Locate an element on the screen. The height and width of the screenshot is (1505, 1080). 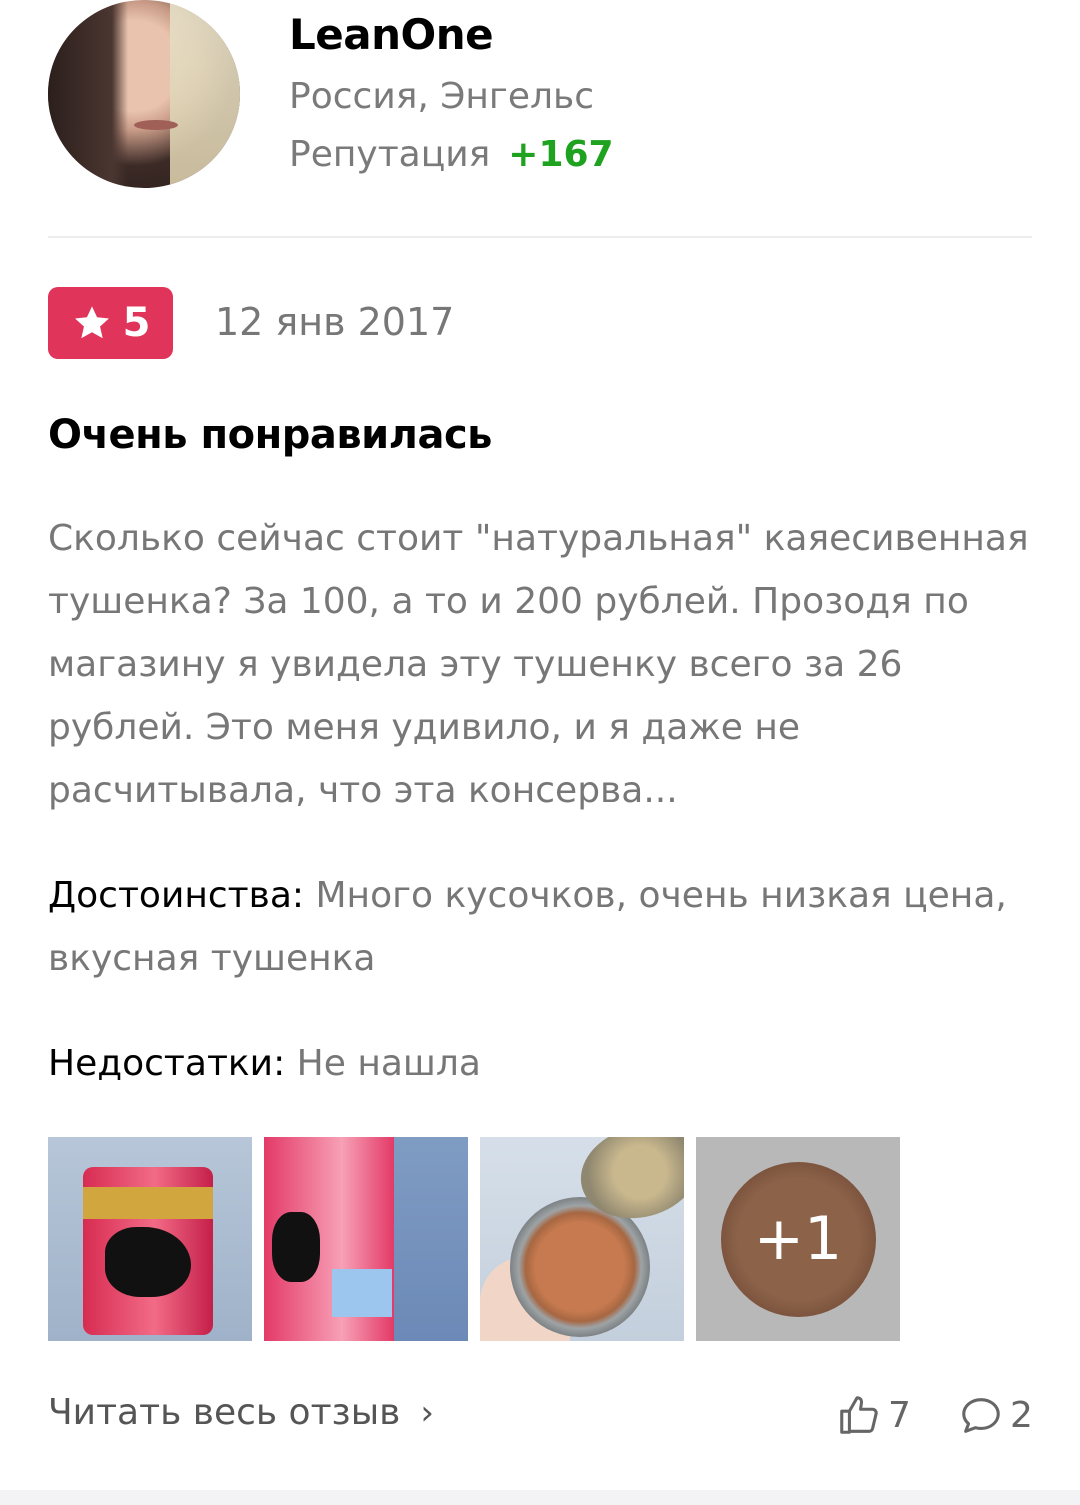
divider is located at coordinates (540, 237).